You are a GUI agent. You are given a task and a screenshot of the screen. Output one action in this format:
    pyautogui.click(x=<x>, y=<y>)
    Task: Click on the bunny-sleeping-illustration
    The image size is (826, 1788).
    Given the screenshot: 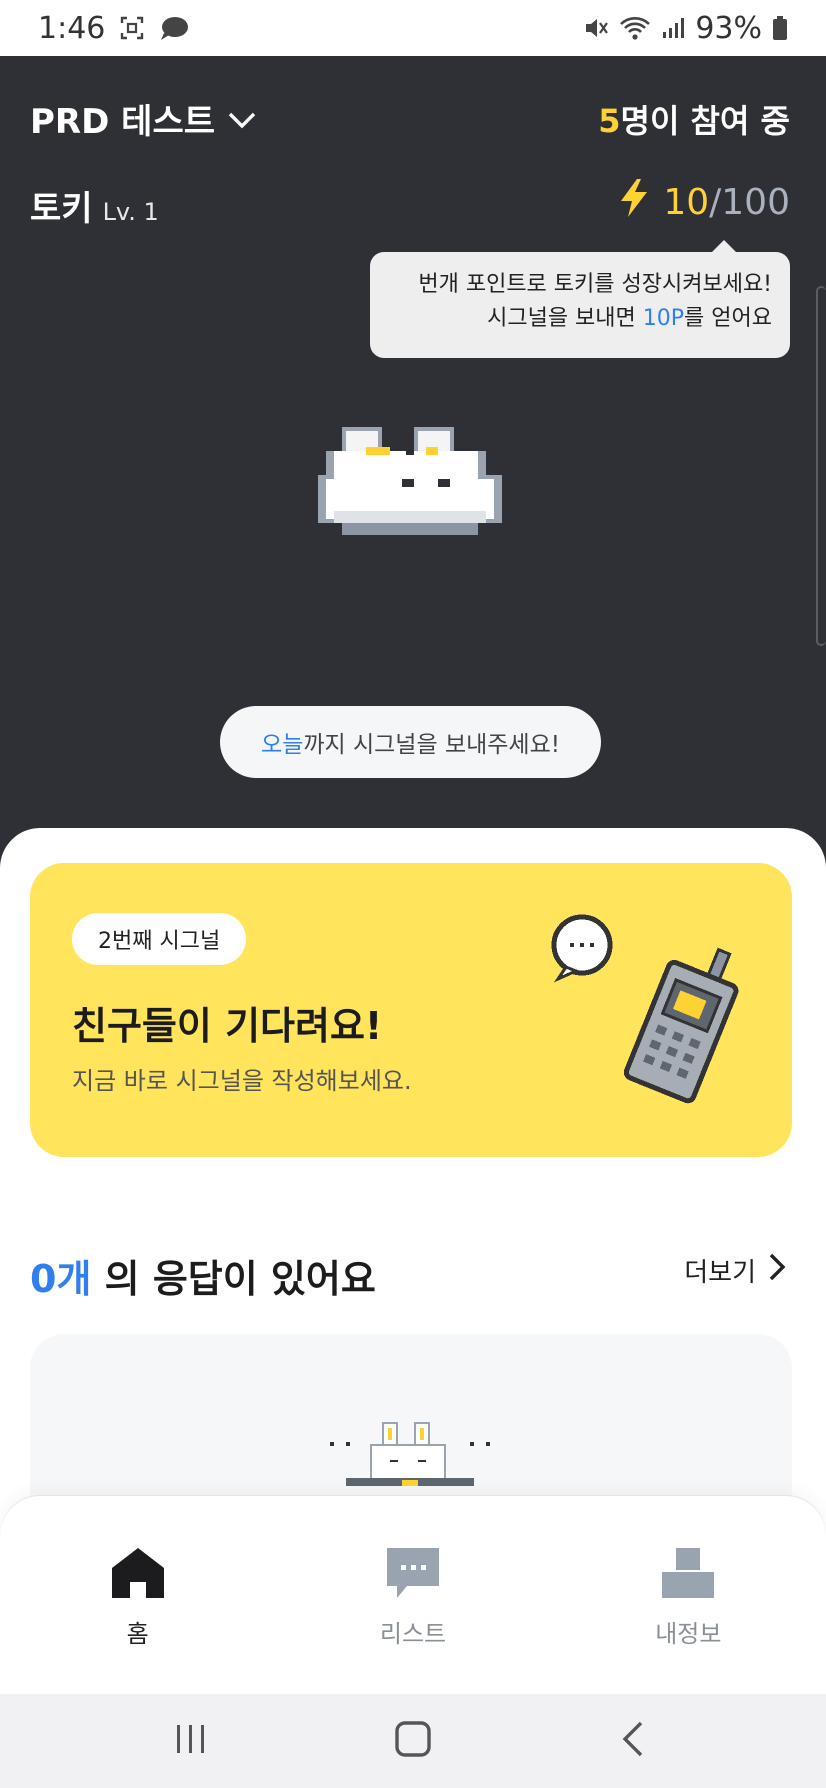 What is the action you would take?
    pyautogui.click(x=410, y=1454)
    